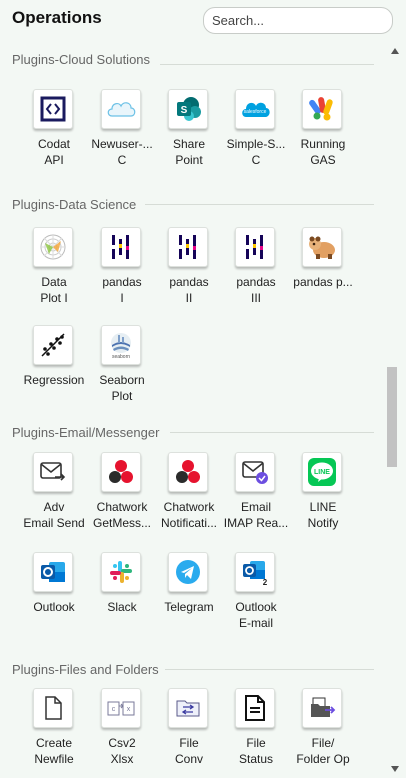  Describe the element at coordinates (53, 247) in the screenshot. I see `polar-plot-icon` at that location.